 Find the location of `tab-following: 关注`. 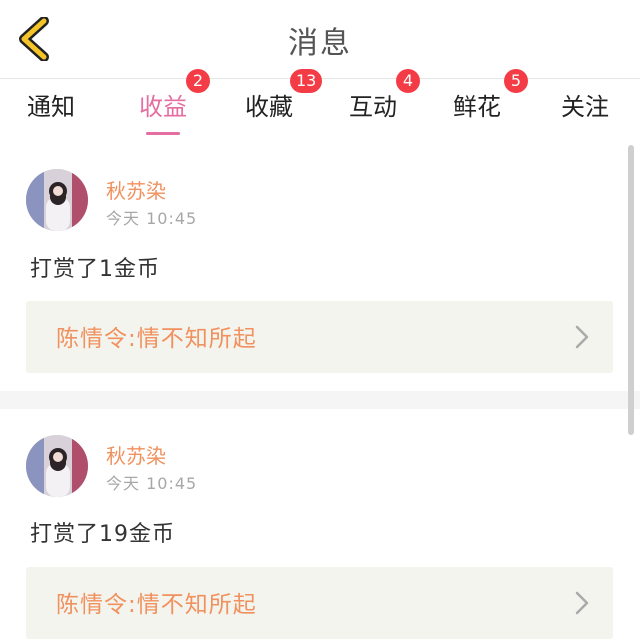

tab-following: 关注 is located at coordinates (585, 110).